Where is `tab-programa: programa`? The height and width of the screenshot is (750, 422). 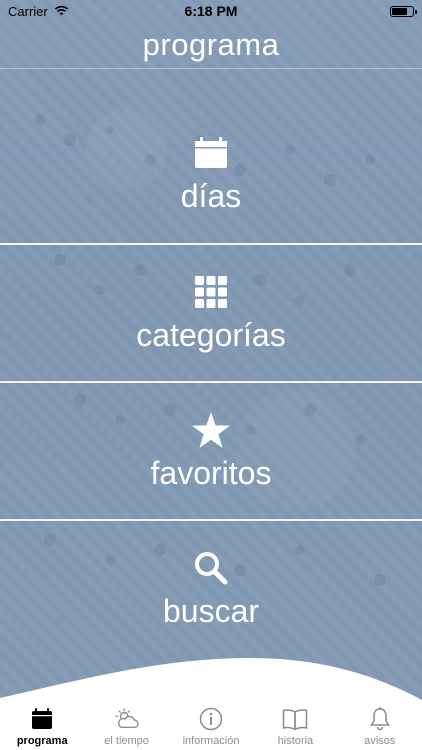 tab-programa: programa is located at coordinates (42, 725).